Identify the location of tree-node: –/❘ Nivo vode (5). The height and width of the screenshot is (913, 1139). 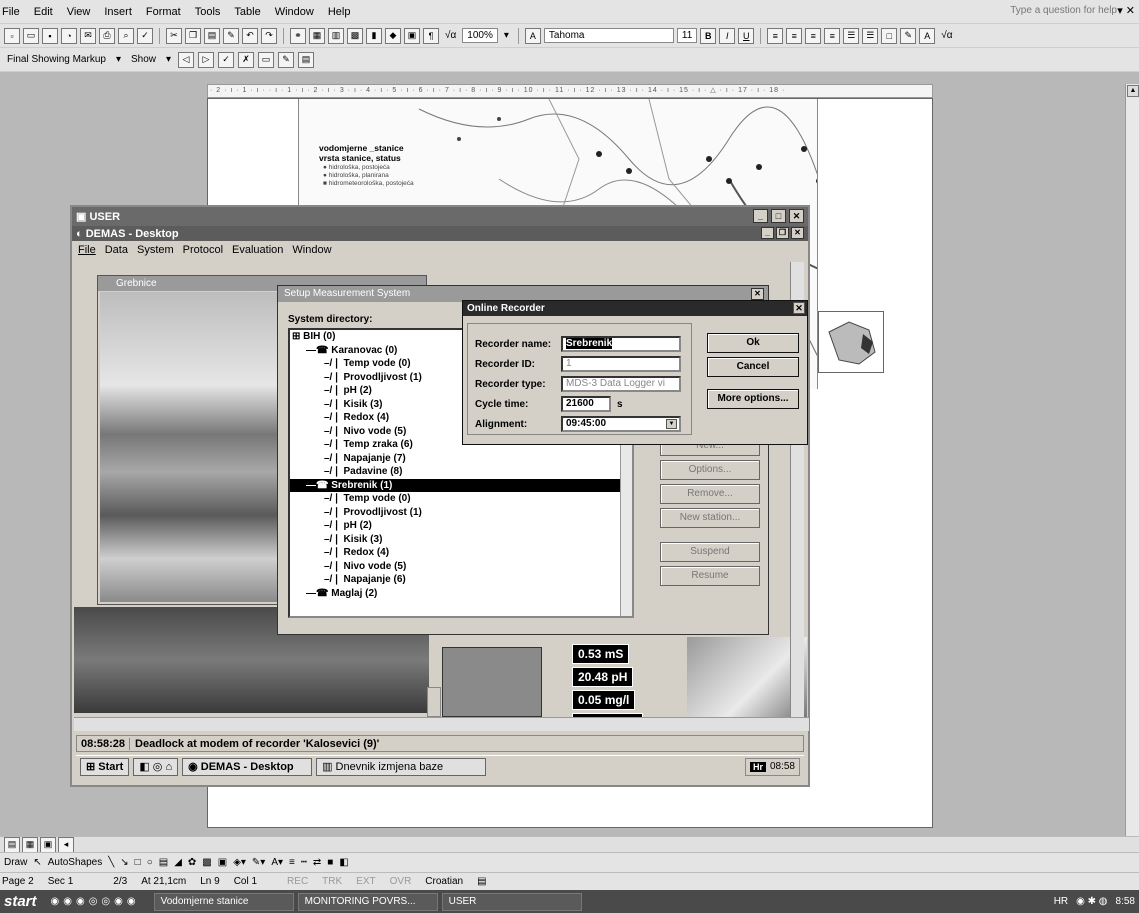
(461, 567).